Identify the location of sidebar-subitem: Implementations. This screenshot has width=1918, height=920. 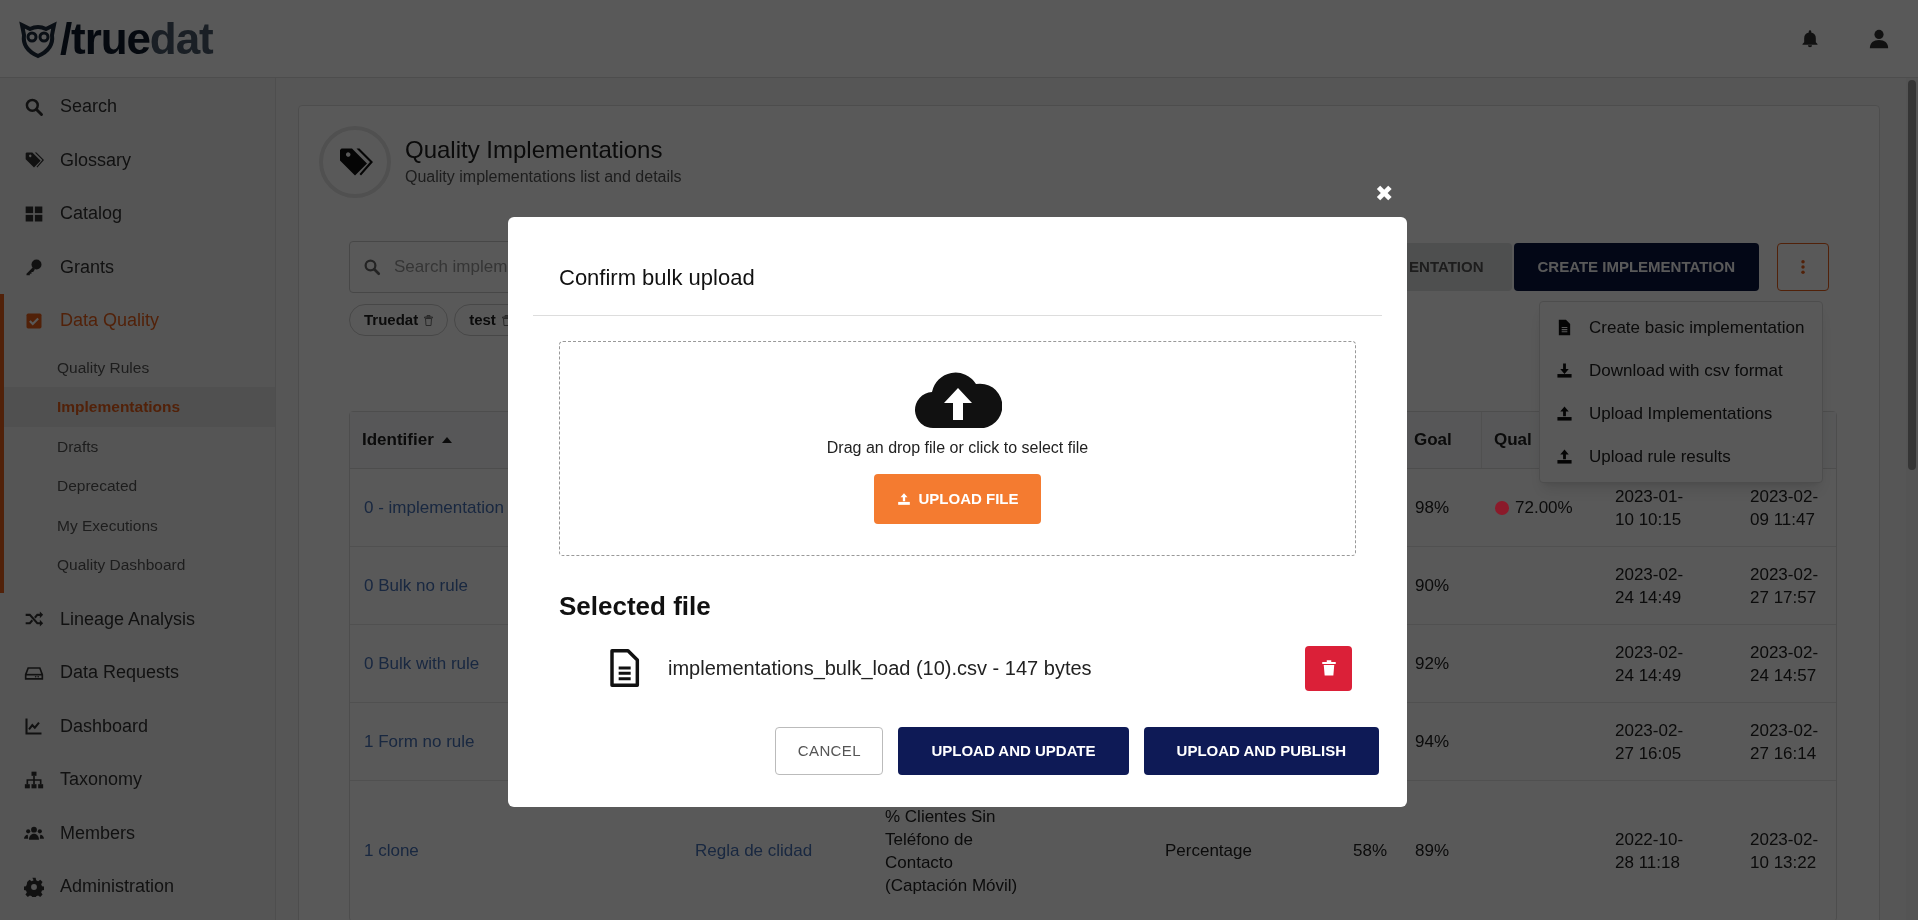
(139, 407).